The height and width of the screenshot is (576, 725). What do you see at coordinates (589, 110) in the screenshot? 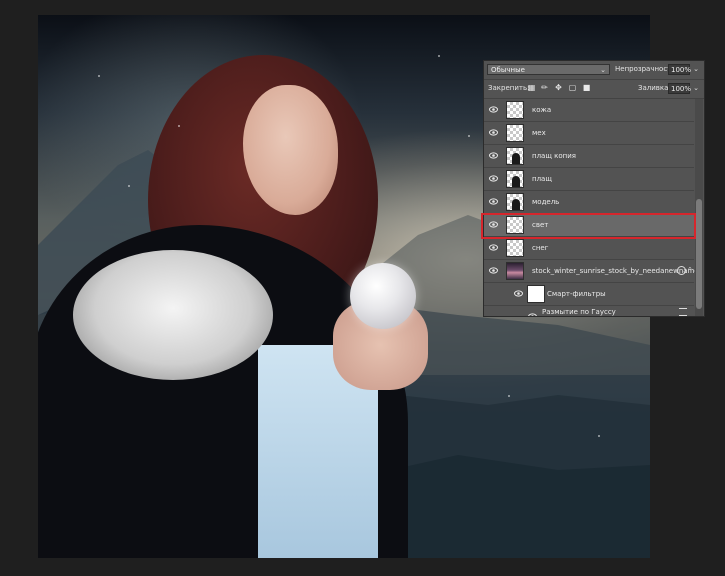
I see `layer-row: кожа` at bounding box center [589, 110].